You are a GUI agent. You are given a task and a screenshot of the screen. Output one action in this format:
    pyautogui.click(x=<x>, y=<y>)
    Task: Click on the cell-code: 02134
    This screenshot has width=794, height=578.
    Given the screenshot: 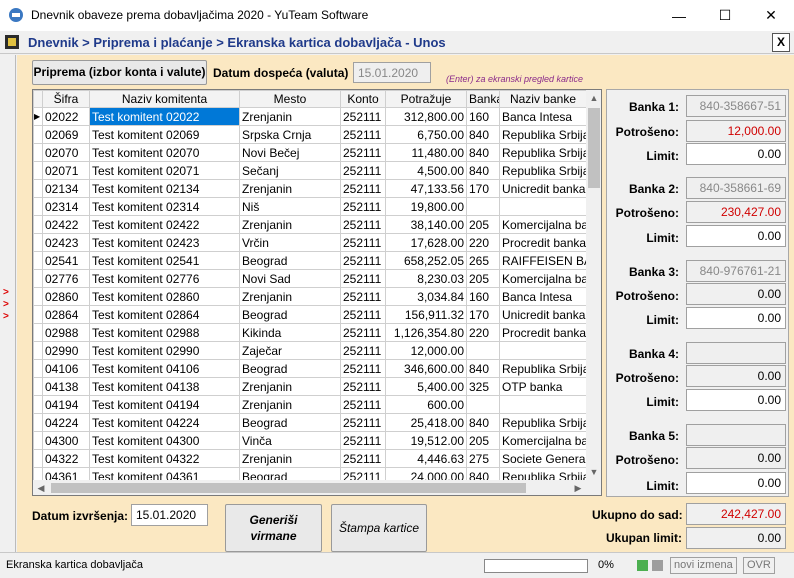 What is the action you would take?
    pyautogui.click(x=66, y=188)
    